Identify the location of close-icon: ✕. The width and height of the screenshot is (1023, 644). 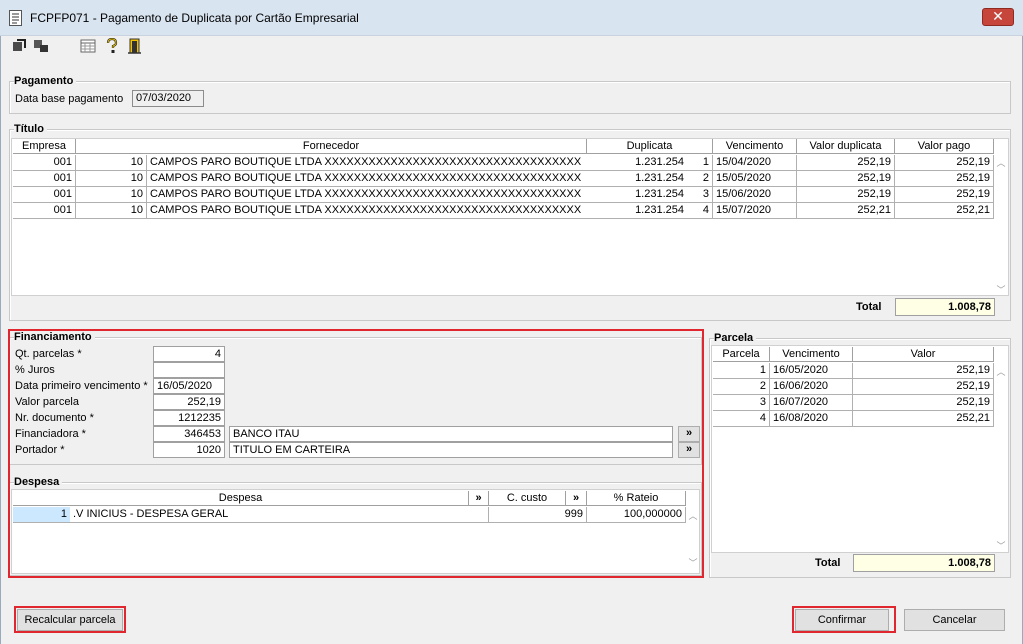
(998, 16).